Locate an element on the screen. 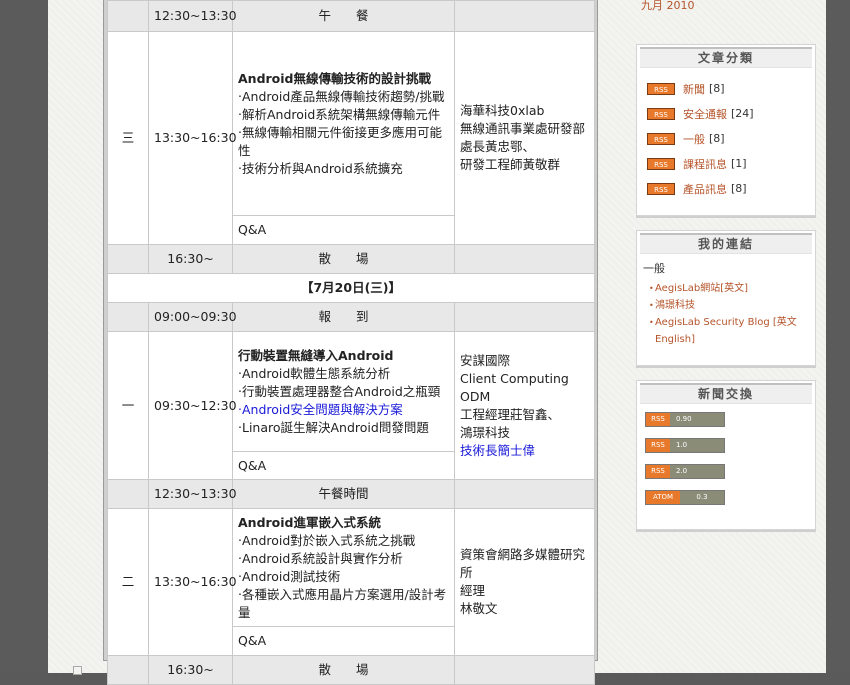 The width and height of the screenshot is (850, 685). topic-item: ‧行動裝置處理器整合Android之瓶頸 is located at coordinates (339, 391).